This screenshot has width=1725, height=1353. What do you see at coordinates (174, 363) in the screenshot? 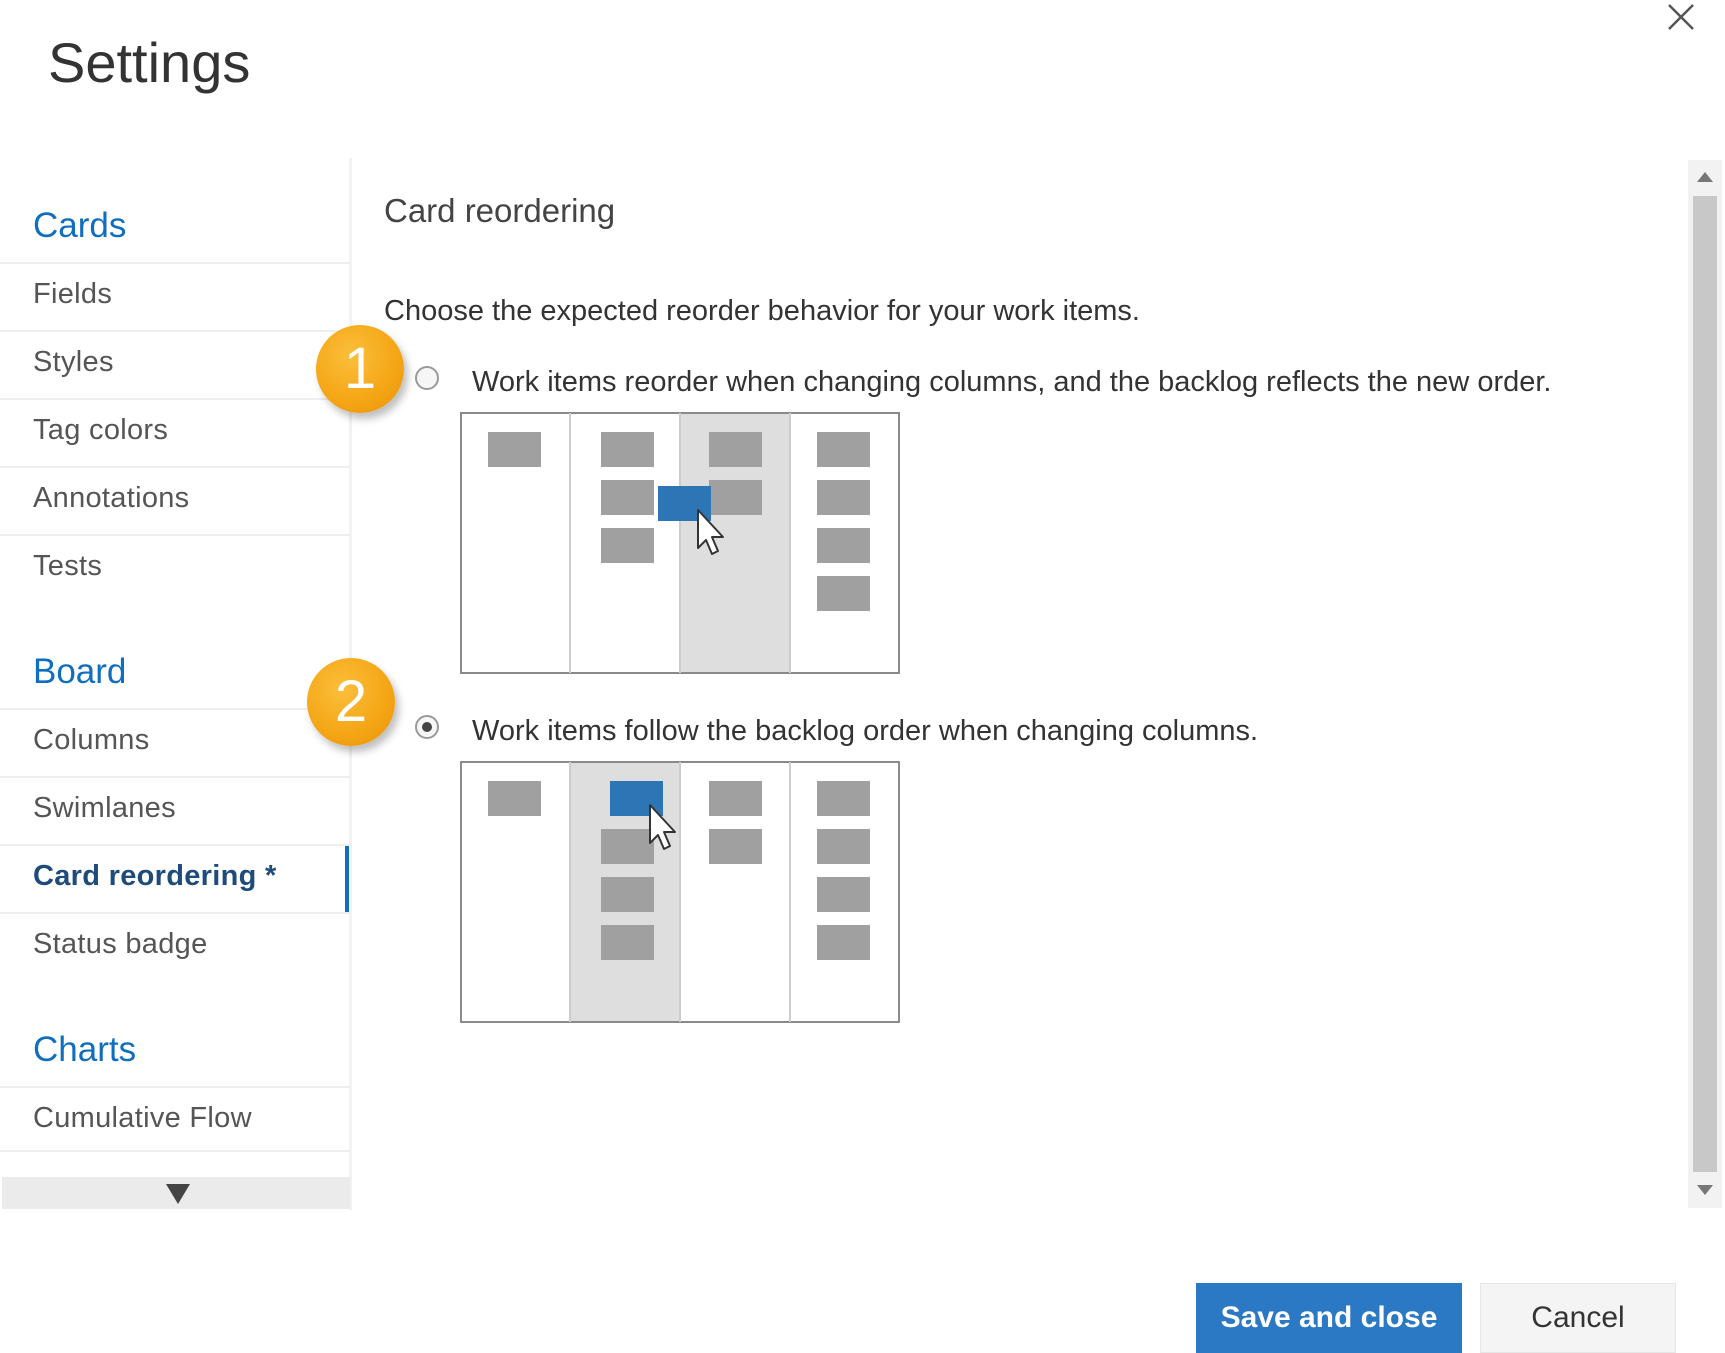
I see `sidebar-item-styles: Styles` at bounding box center [174, 363].